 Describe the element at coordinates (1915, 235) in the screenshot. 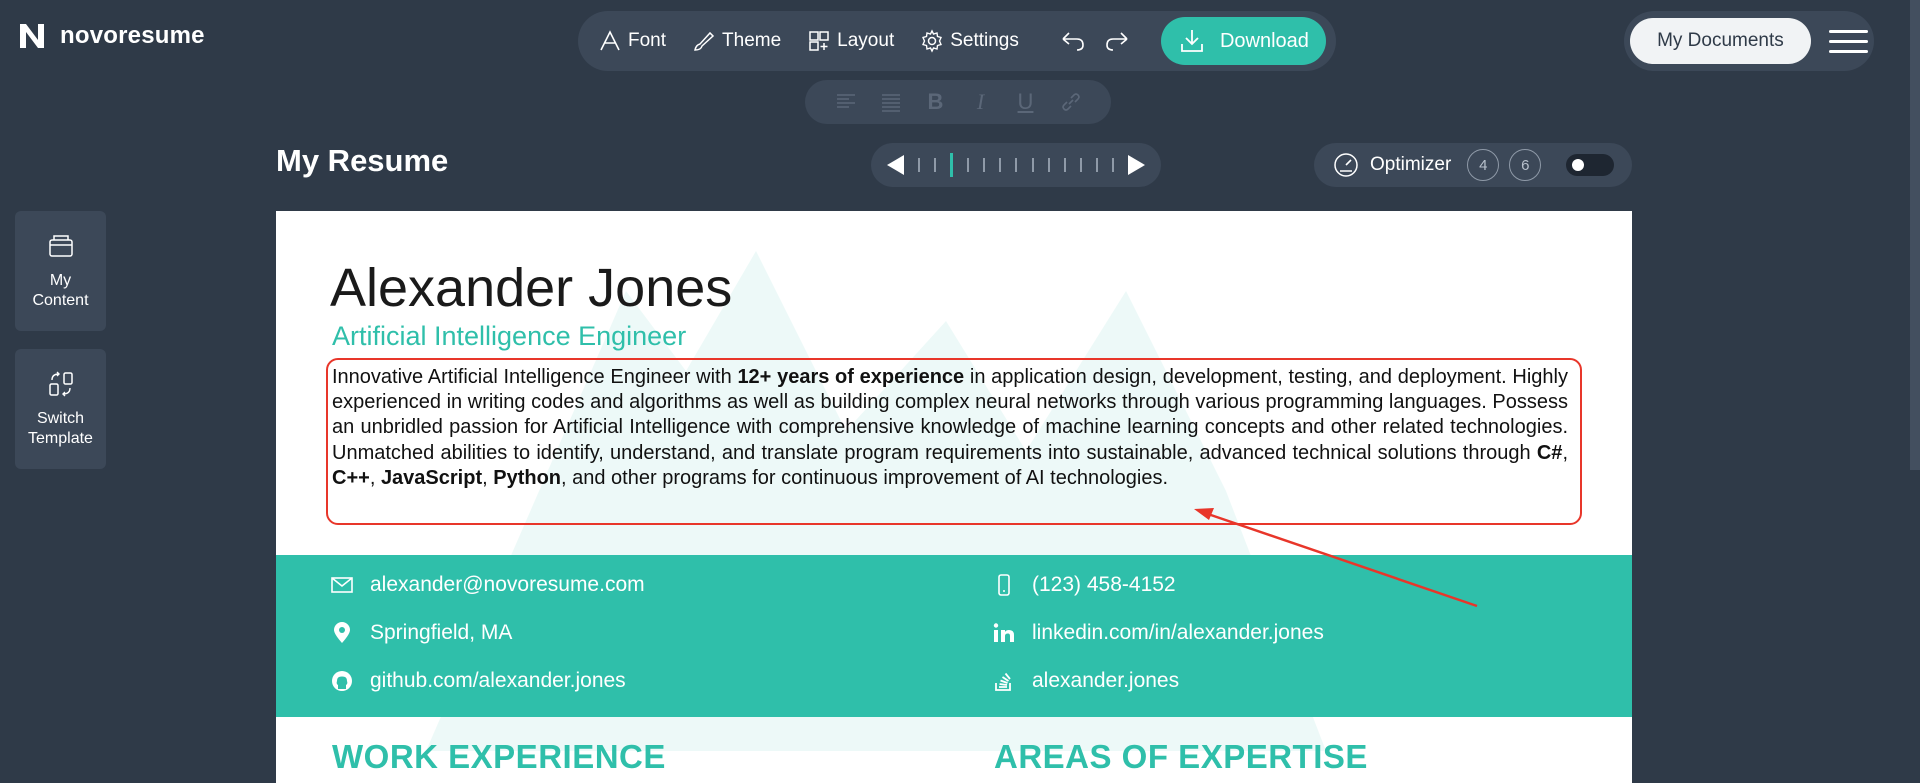

I see `page-scrollbar` at that location.